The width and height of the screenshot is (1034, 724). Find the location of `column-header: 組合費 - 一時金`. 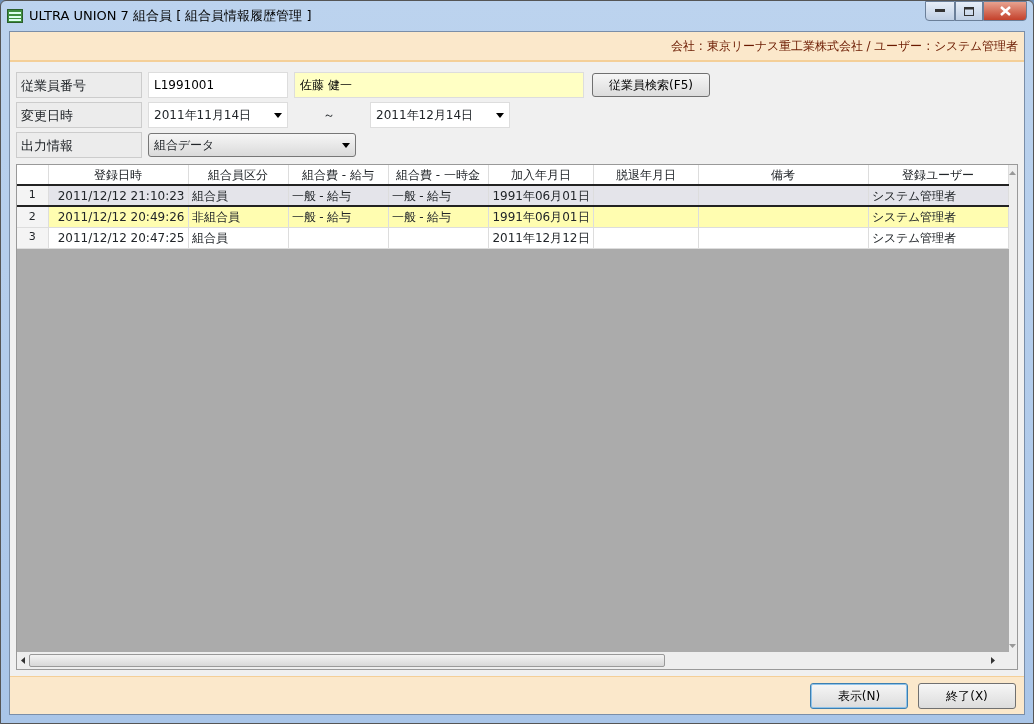

column-header: 組合費 - 一時金 is located at coordinates (438, 175).